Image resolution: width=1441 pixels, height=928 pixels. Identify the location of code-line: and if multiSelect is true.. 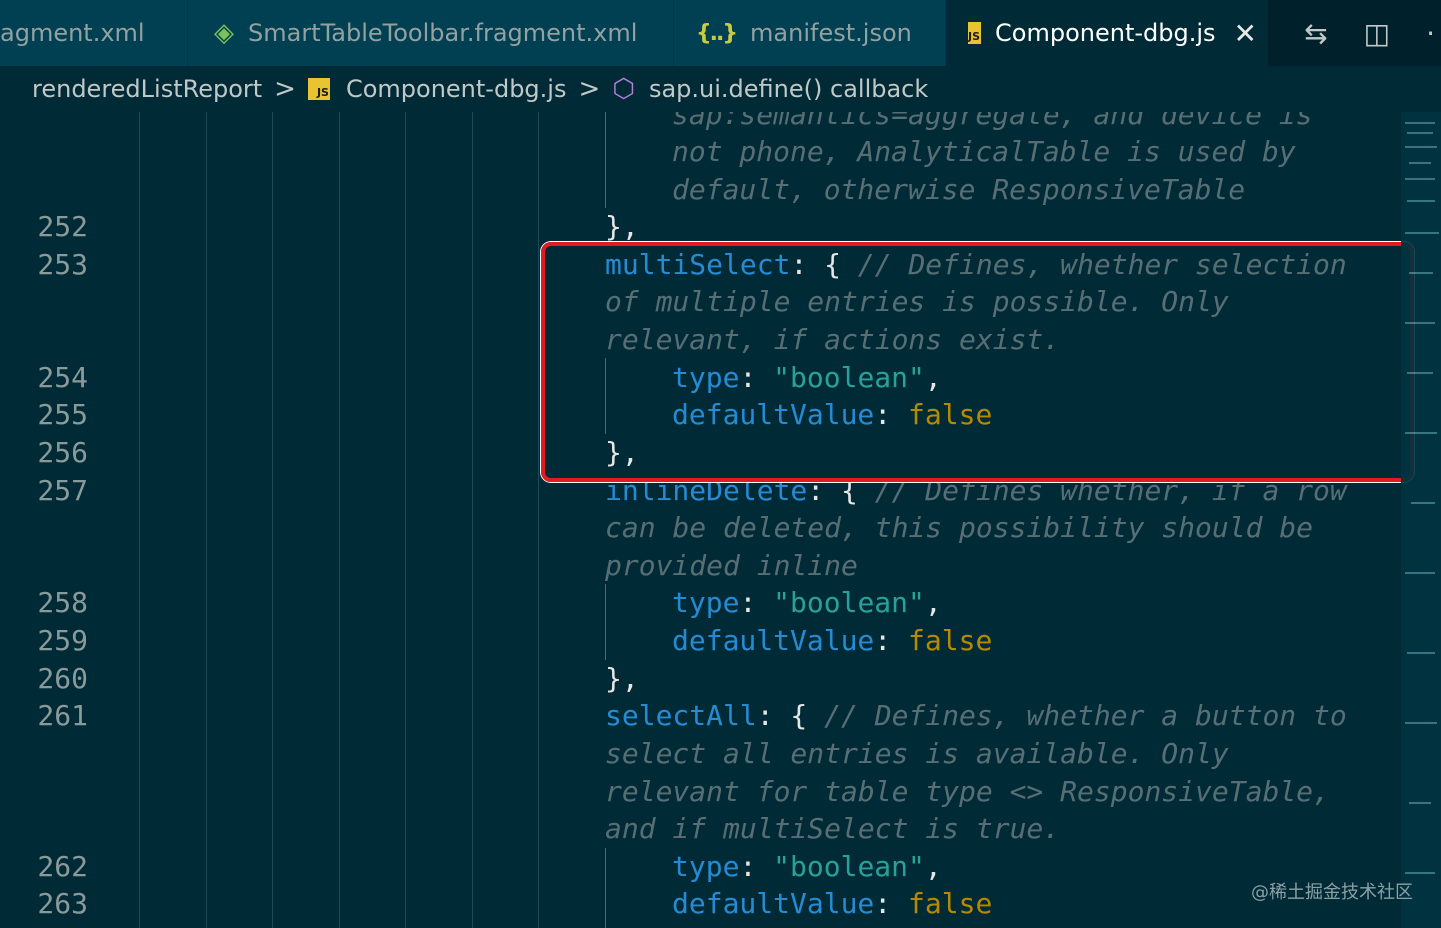
(832, 829).